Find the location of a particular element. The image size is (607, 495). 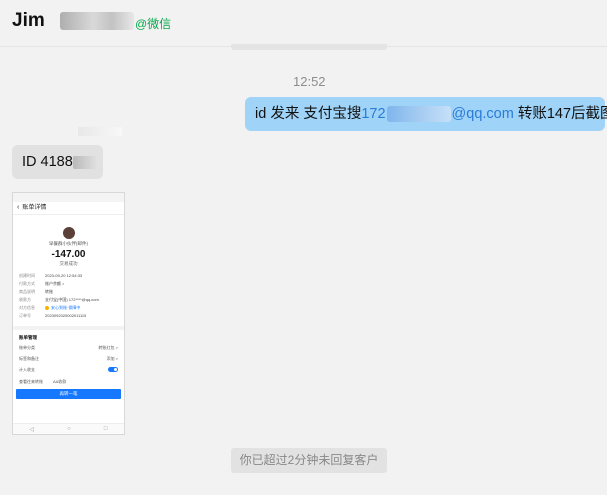

chat-header: Jim @微信 is located at coordinates (303, 23).